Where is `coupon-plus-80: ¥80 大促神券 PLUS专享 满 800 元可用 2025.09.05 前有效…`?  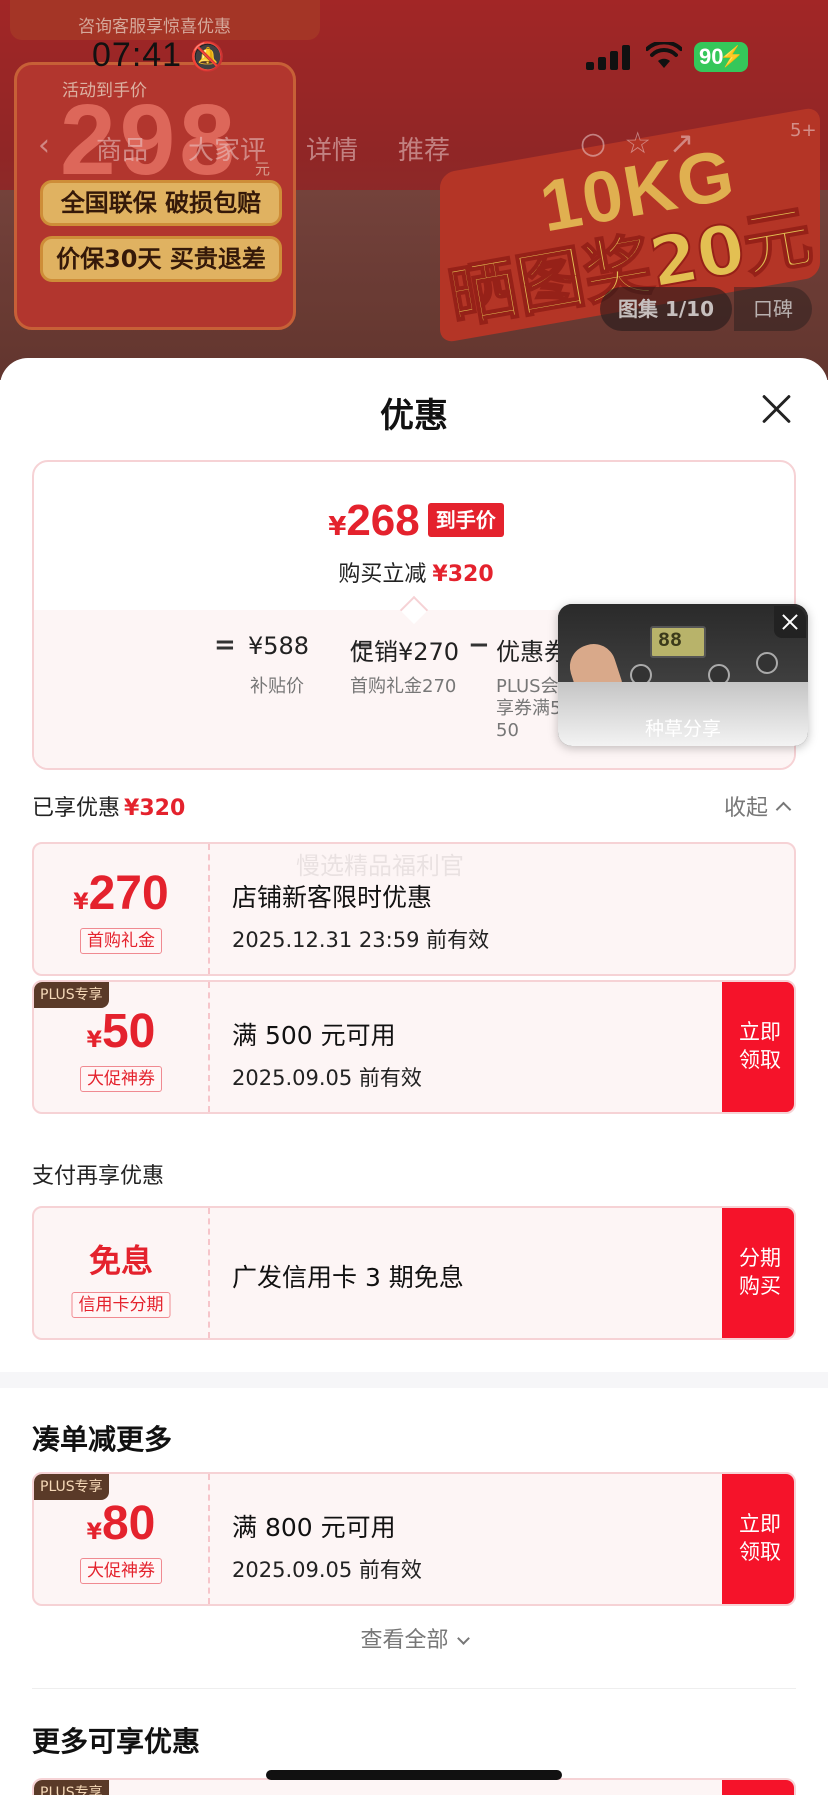 coupon-plus-80: ¥80 大促神券 PLUS专享 满 800 元可用 2025.09.05 前有效… is located at coordinates (414, 1539).